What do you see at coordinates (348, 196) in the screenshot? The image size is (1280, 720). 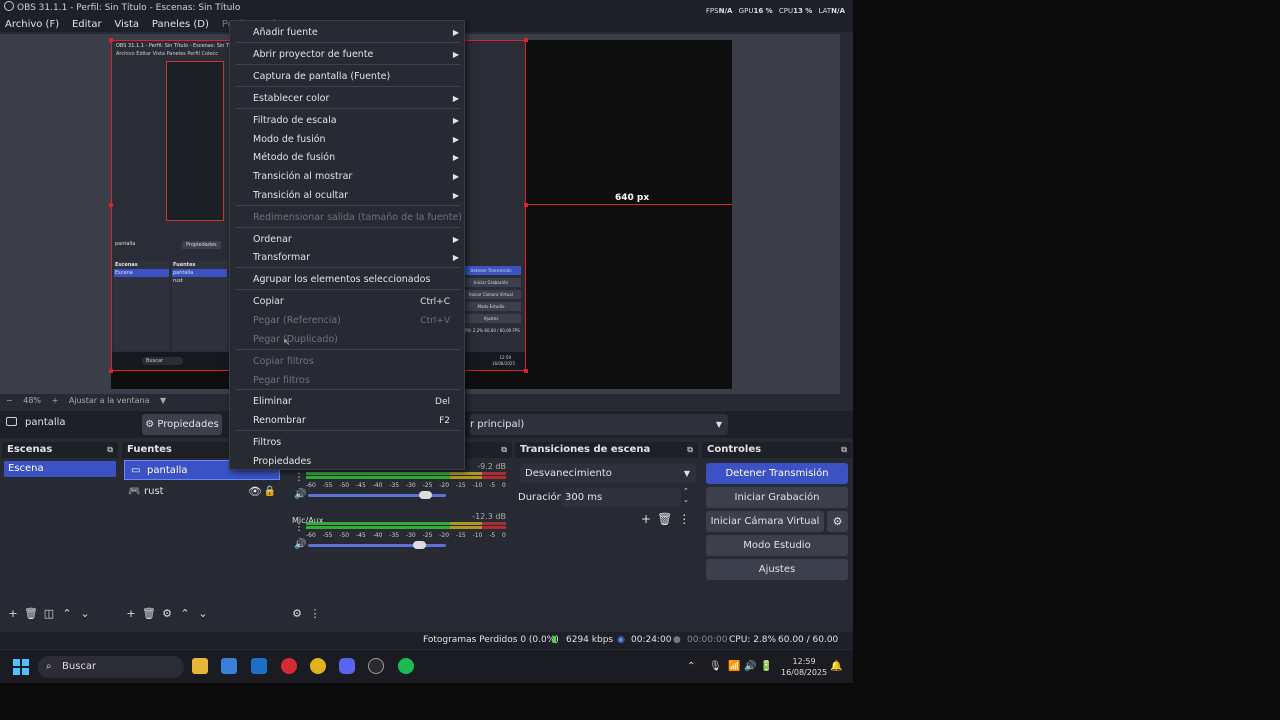 I see `menu-item-transición-al-ocultar: Transición al ocultar ▶` at bounding box center [348, 196].